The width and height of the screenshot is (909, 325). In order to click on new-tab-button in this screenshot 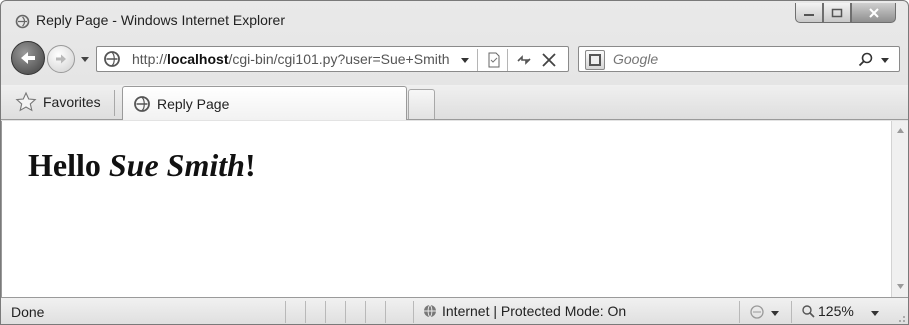, I will do `click(421, 104)`.